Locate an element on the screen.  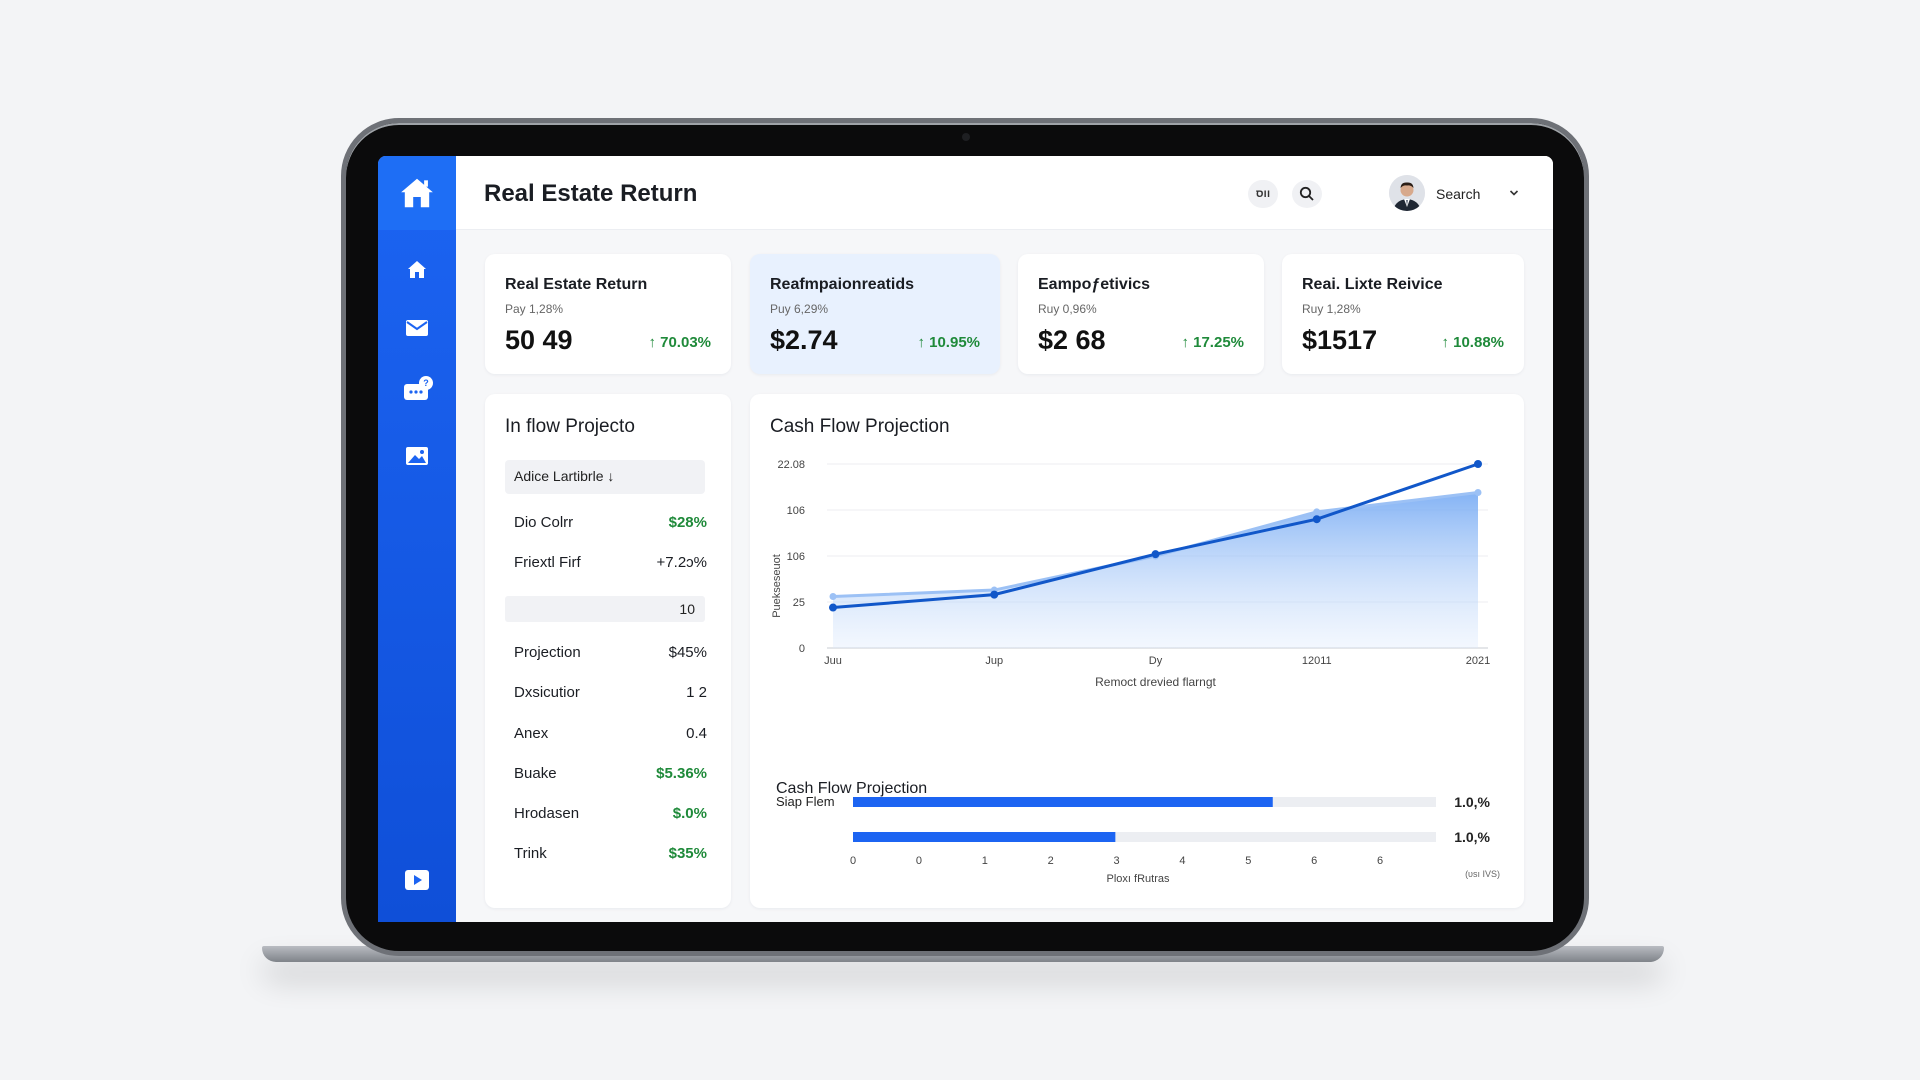
avatar is located at coordinates (1407, 193).